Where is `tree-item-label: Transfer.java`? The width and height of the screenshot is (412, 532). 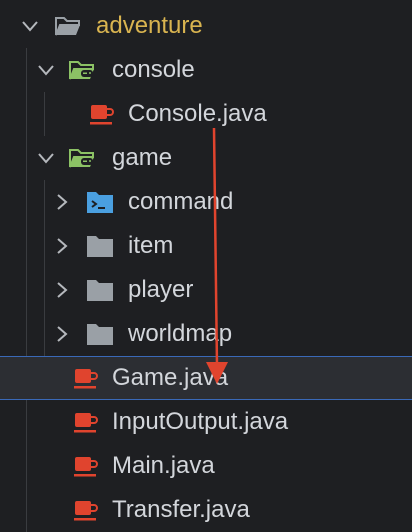 tree-item-label: Transfer.java is located at coordinates (181, 509).